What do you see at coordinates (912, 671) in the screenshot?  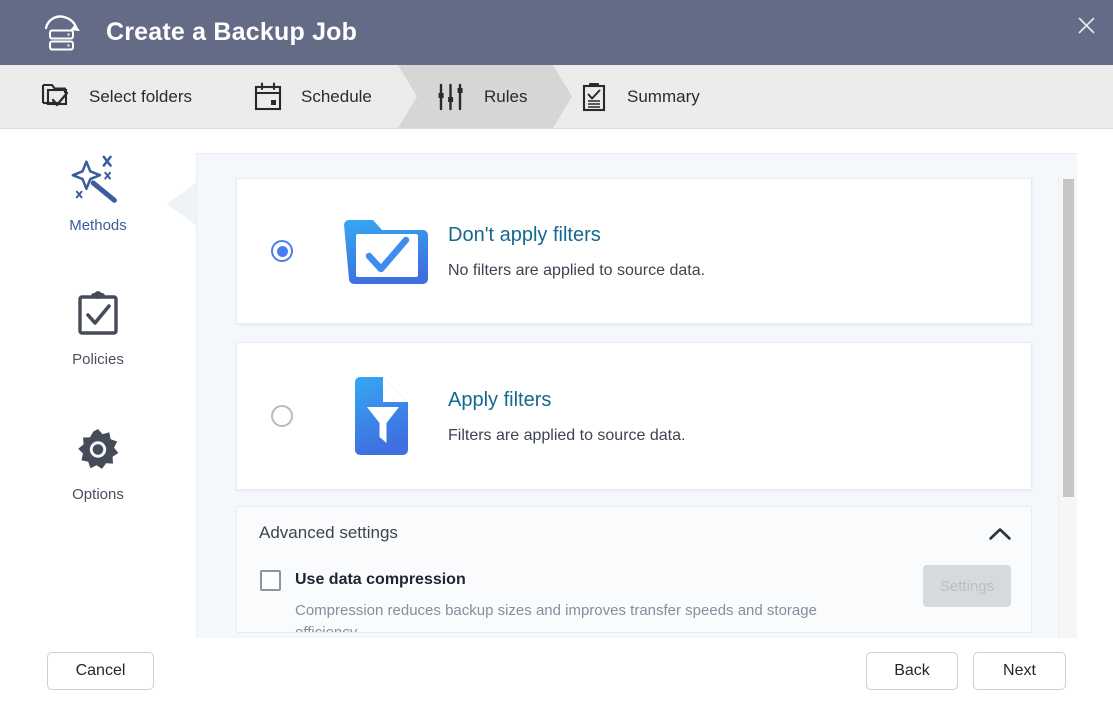 I see `back-button: Back` at bounding box center [912, 671].